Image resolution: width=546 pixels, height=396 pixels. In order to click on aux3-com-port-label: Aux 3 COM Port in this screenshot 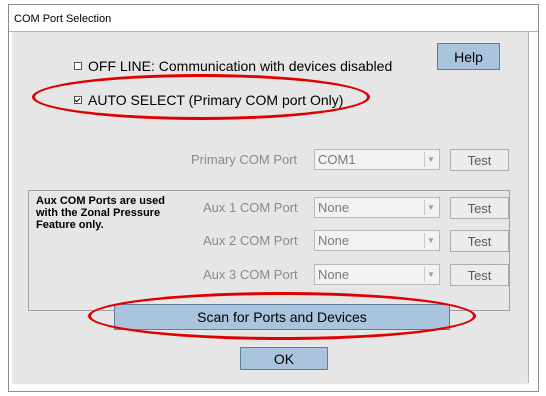, I will do `click(250, 274)`.